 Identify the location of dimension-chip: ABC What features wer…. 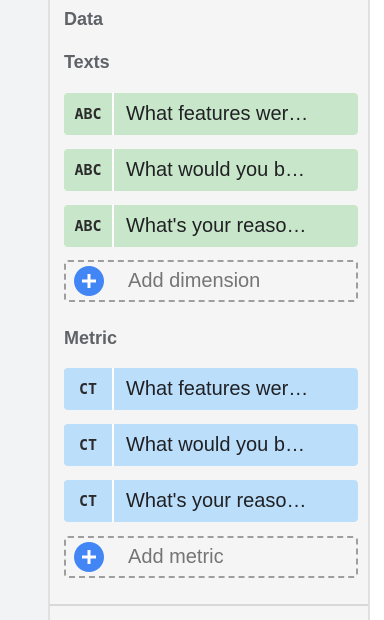
(211, 114).